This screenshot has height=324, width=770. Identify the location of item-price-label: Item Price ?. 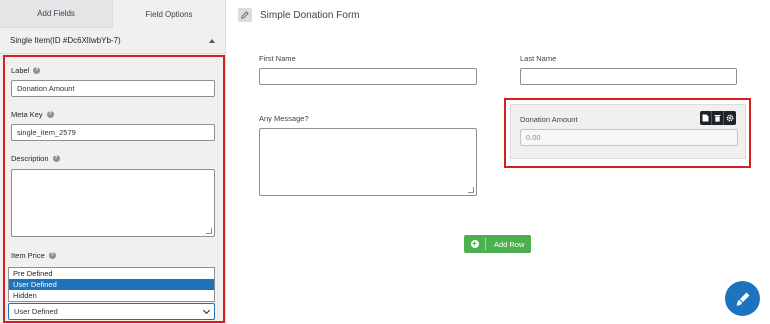
(113, 255).